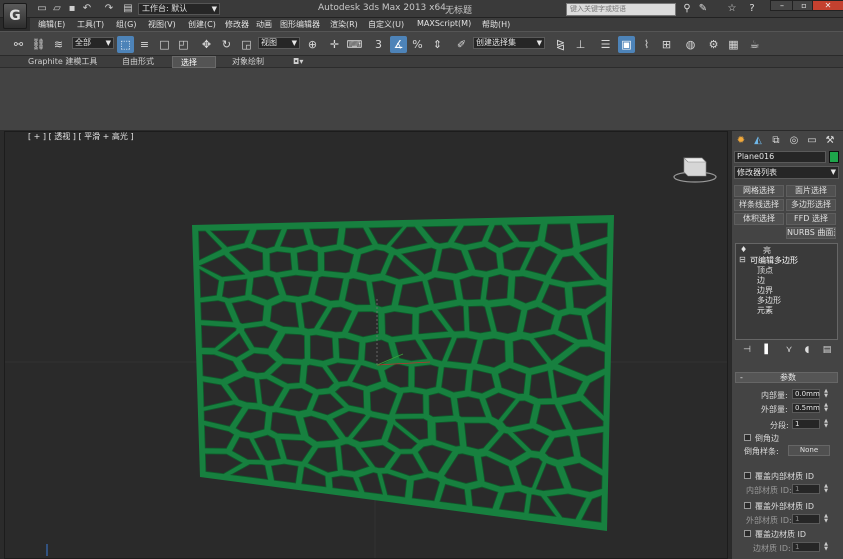 The height and width of the screenshot is (559, 843). Describe the element at coordinates (758, 141) in the screenshot. I see `modify-panel-icon: ◭` at that location.